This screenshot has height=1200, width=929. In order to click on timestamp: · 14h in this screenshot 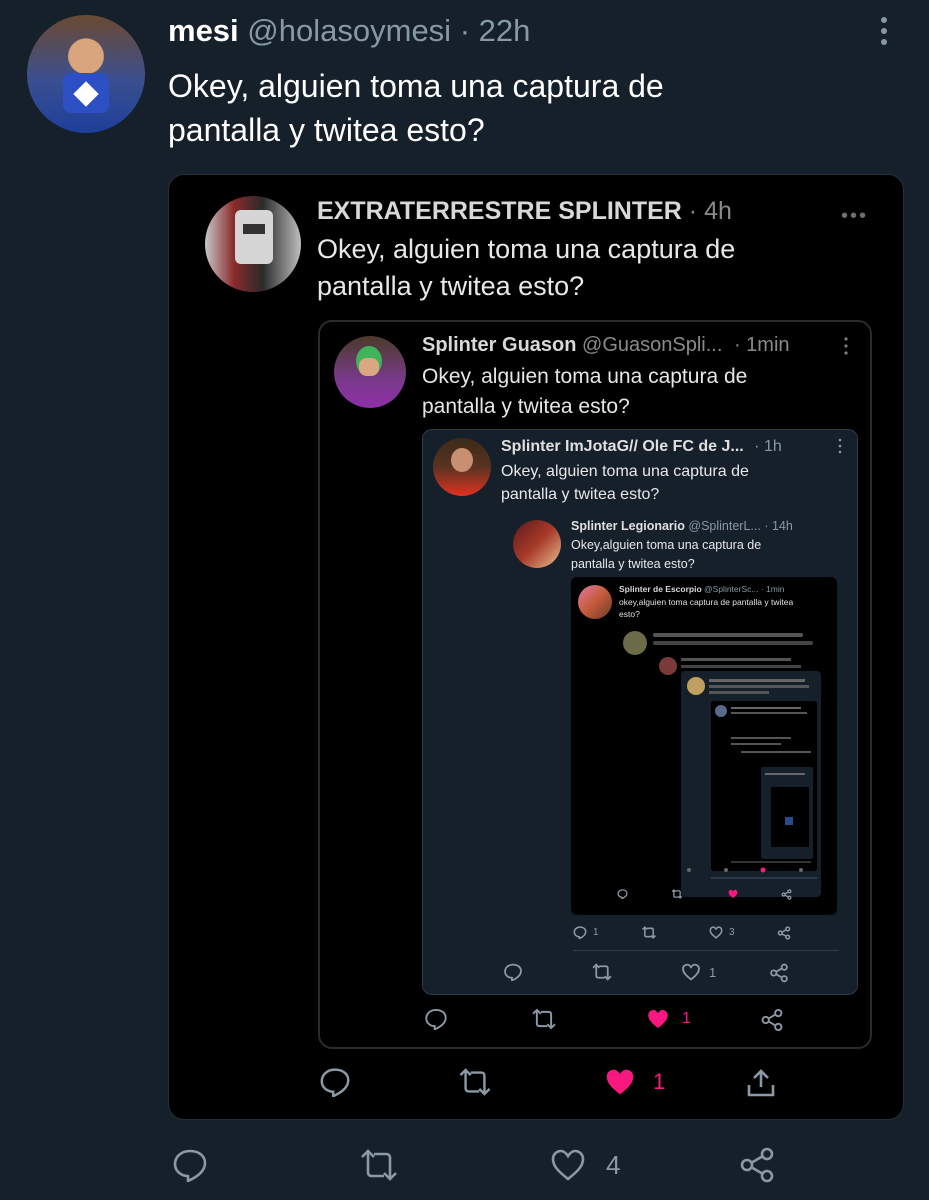, I will do `click(778, 526)`.